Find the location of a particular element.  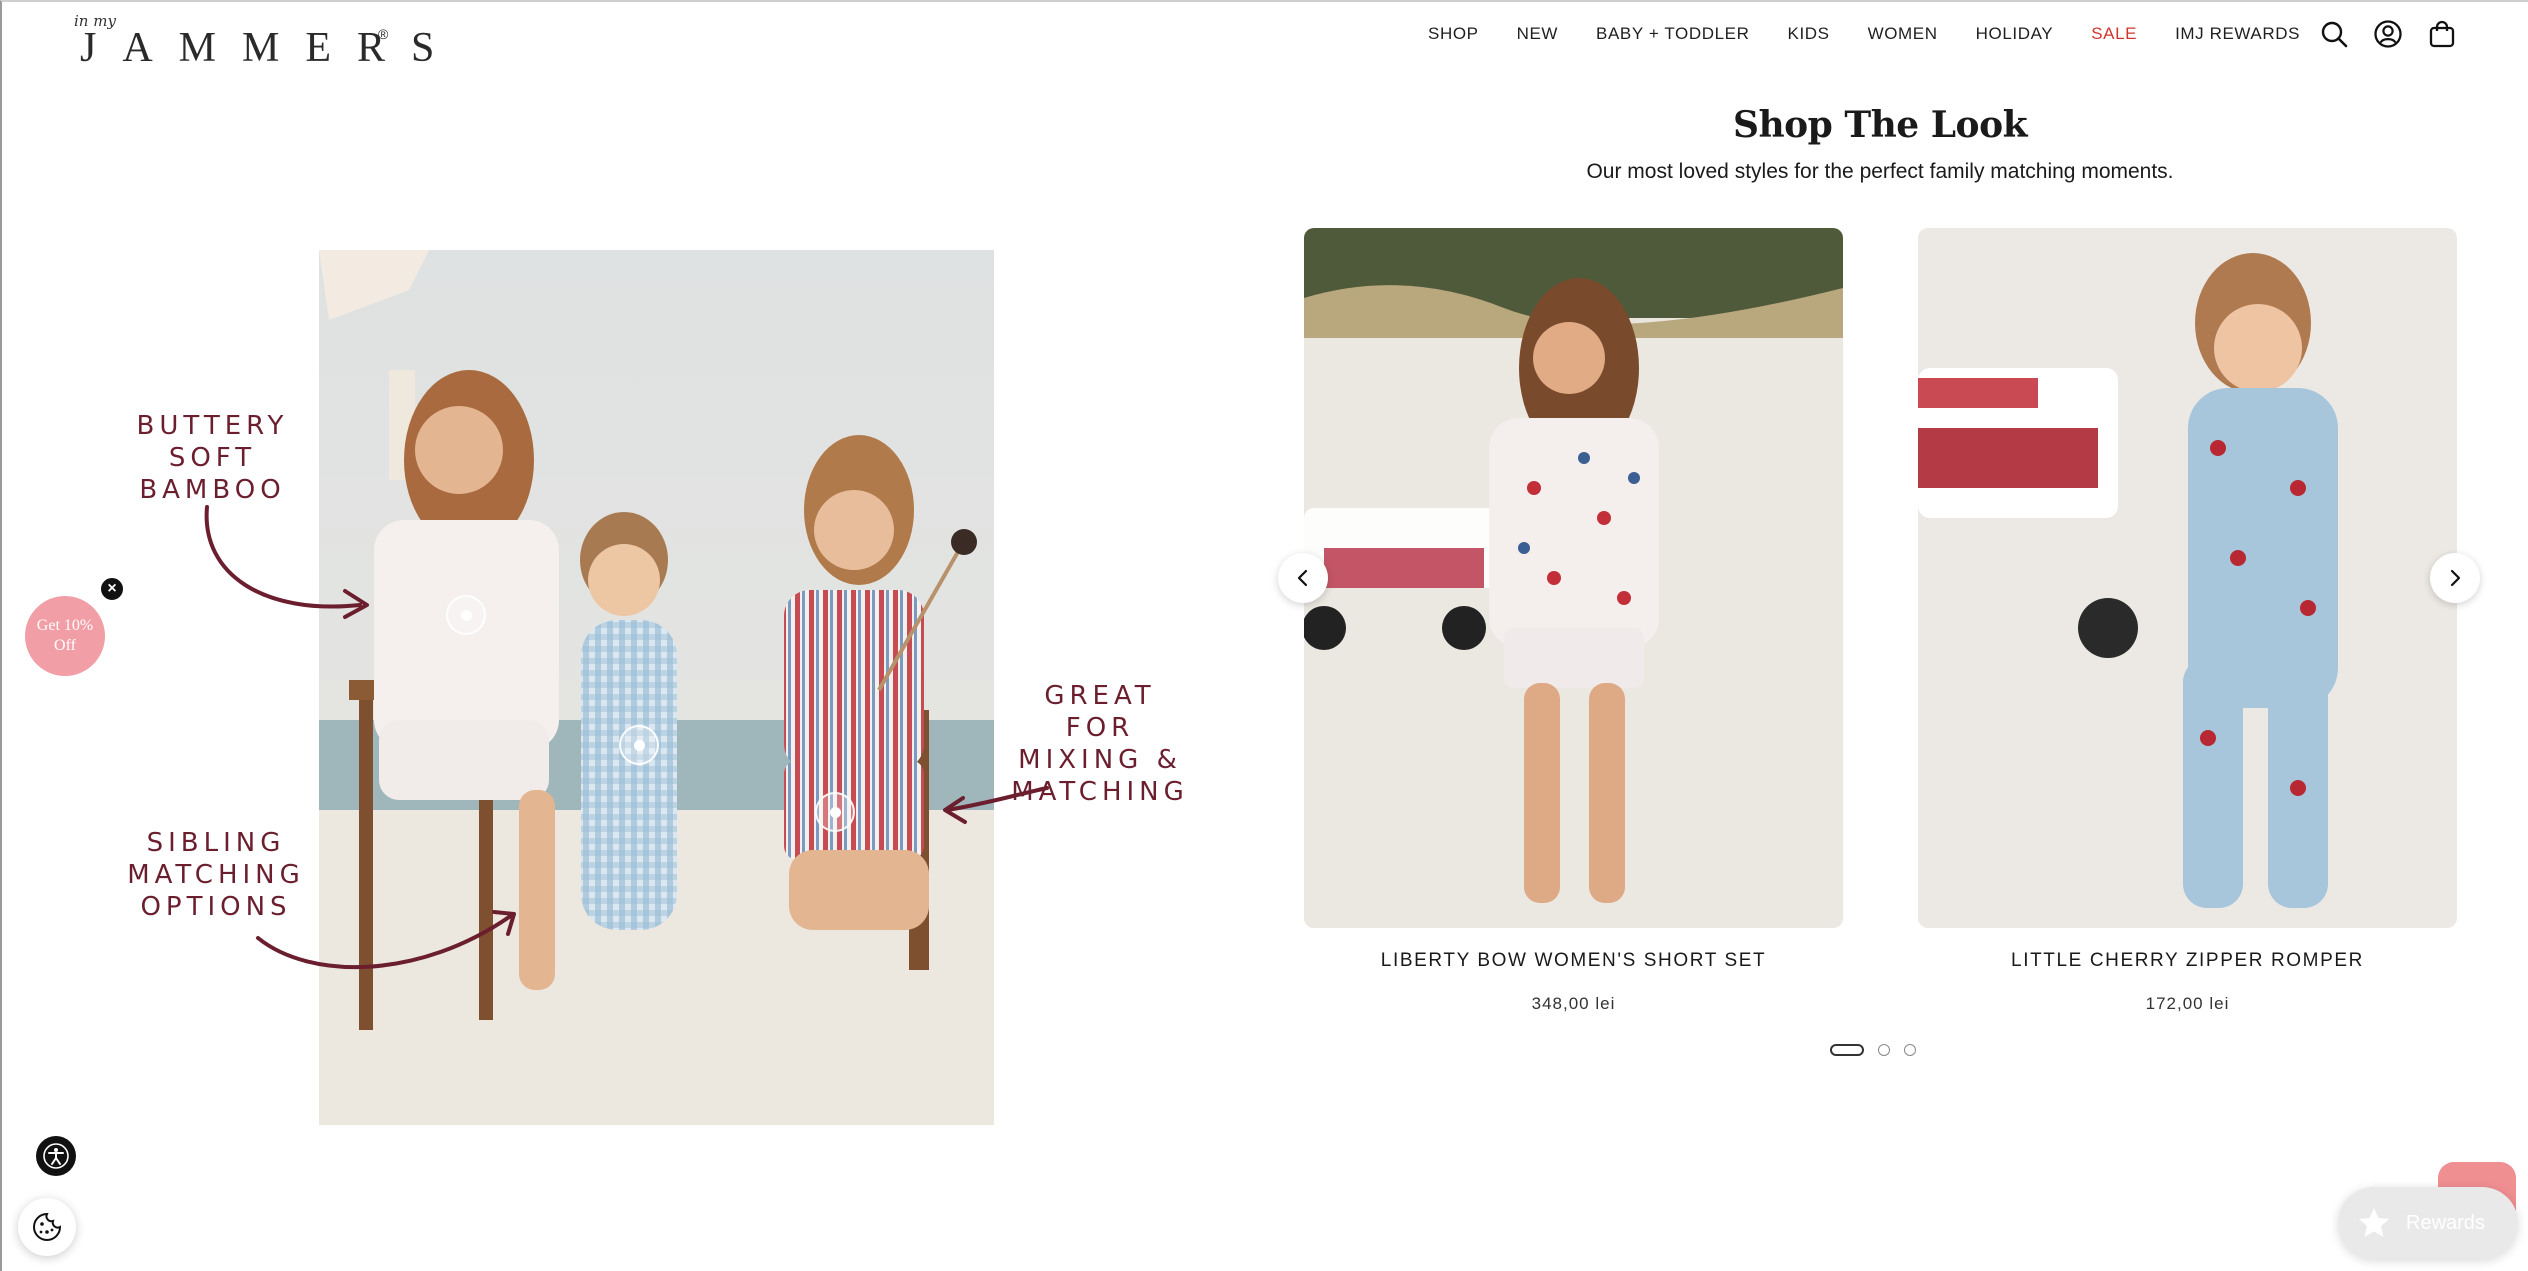

cookie-icon is located at coordinates (47, 1226).